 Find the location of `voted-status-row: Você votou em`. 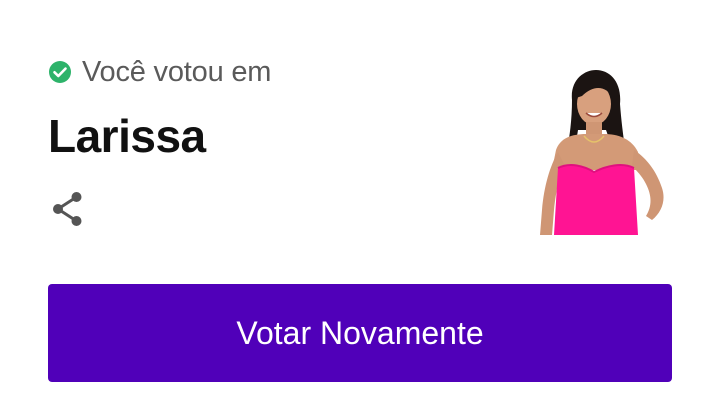

voted-status-row: Você votou em is located at coordinates (159, 72).